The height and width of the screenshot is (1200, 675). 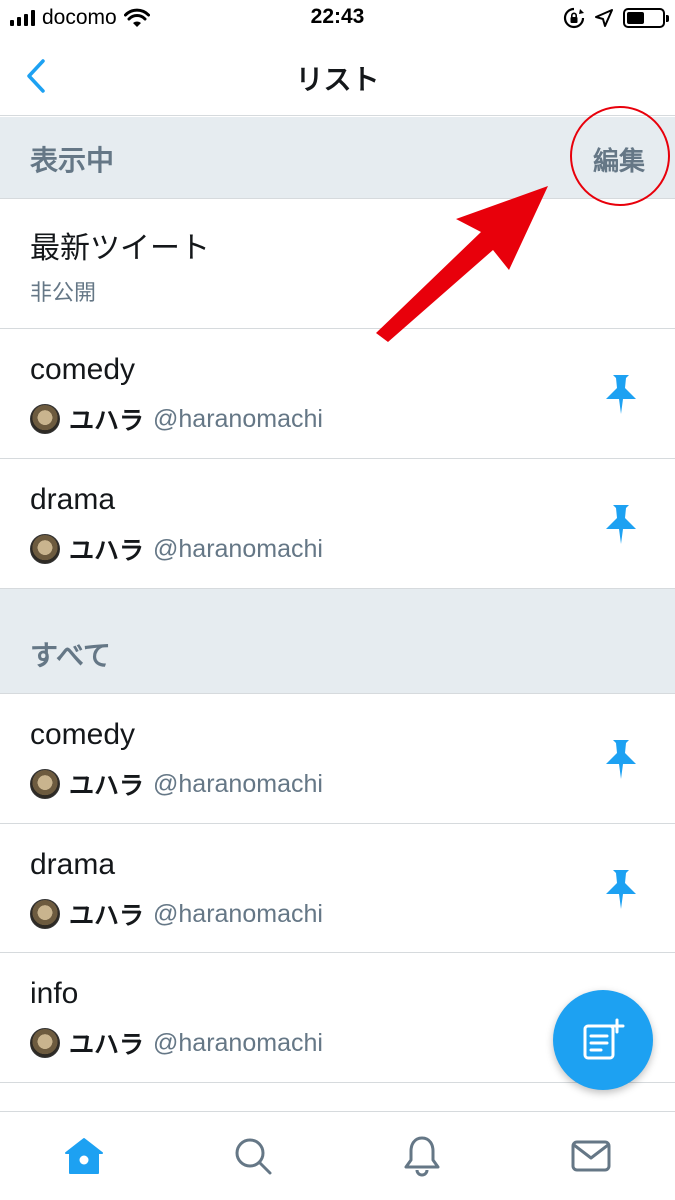 What do you see at coordinates (72, 160) in the screenshot?
I see `section-title-showing: 表示中` at bounding box center [72, 160].